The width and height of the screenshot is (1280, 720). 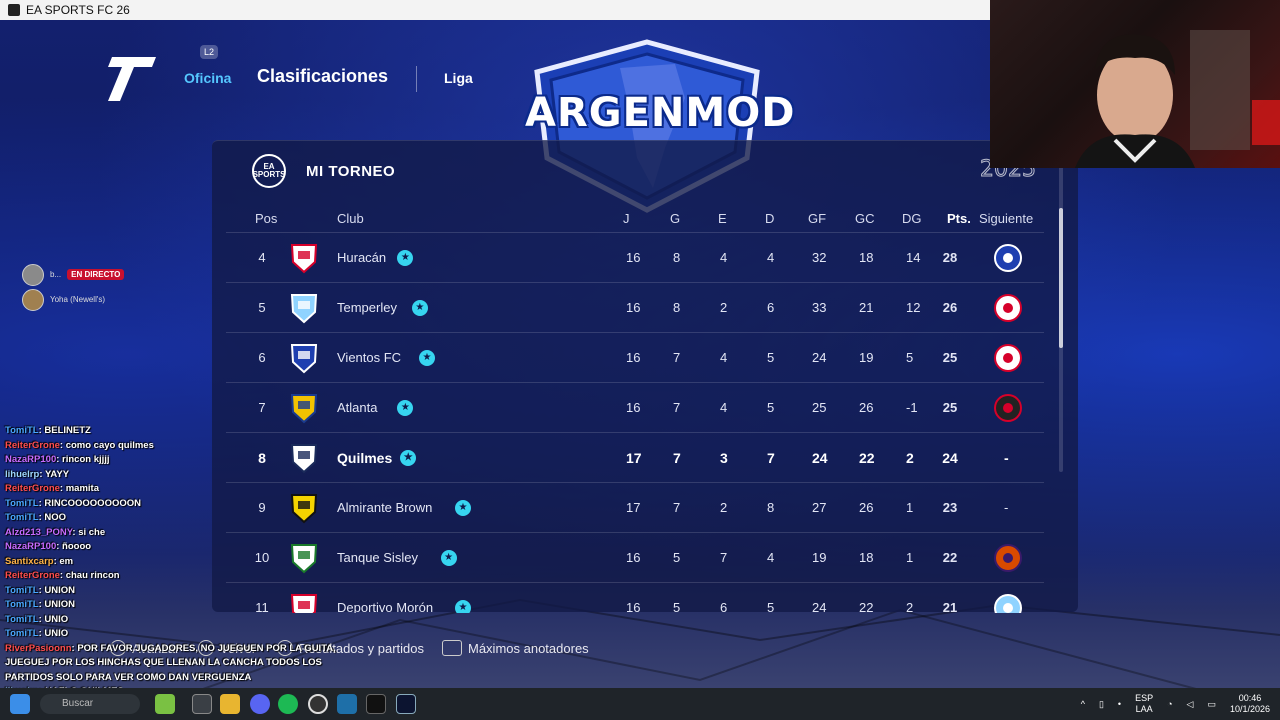 What do you see at coordinates (230, 704) in the screenshot?
I see `file-explorer-icon` at bounding box center [230, 704].